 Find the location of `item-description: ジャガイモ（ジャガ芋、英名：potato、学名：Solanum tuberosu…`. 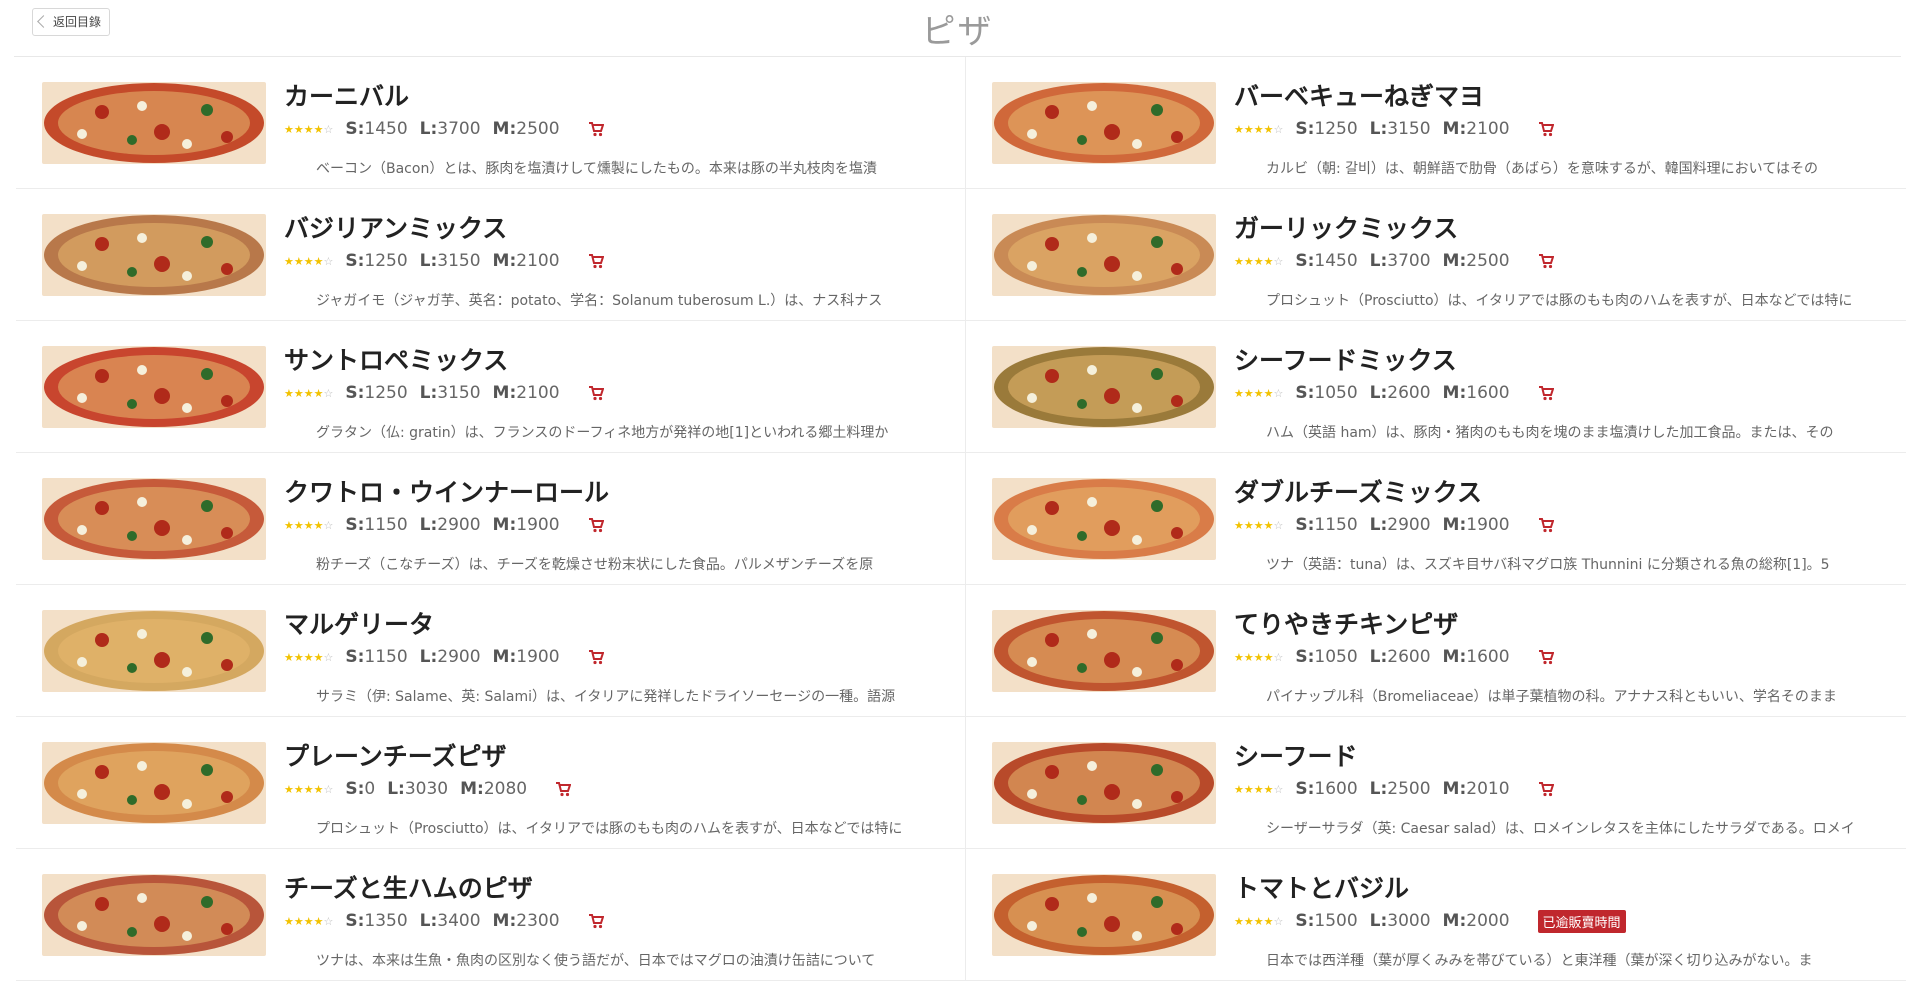

item-description: ジャガイモ（ジャガ芋、英名：potato、学名：Solanum tuberosu… is located at coordinates (599, 301).